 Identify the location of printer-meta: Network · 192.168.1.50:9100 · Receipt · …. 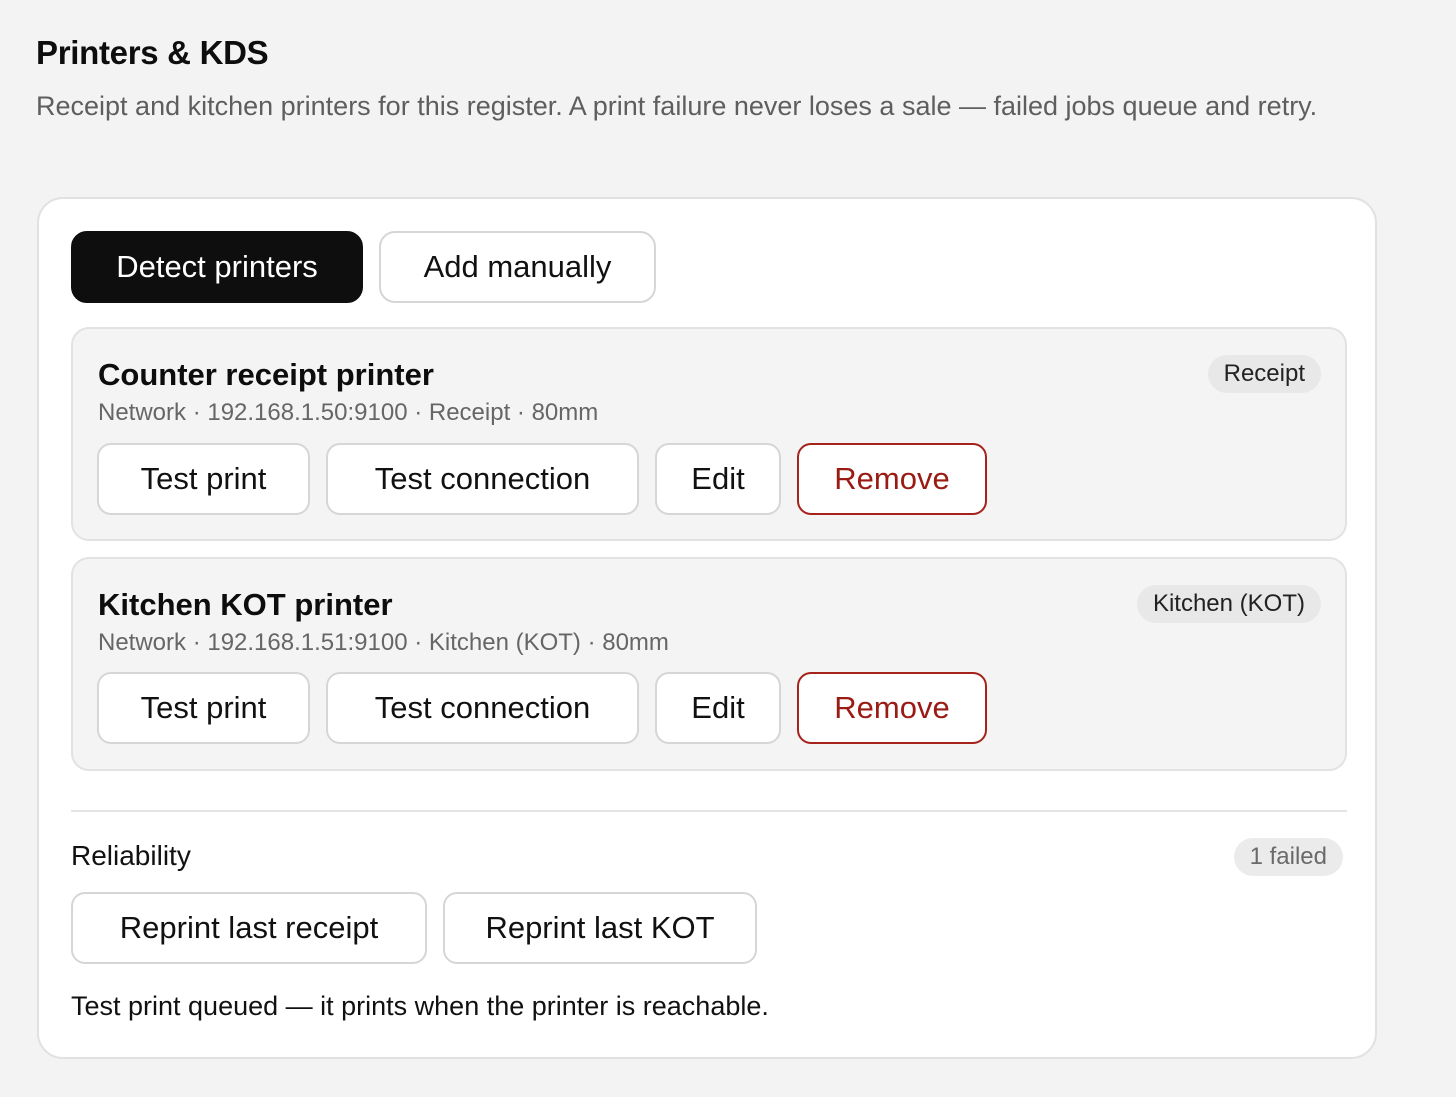
(348, 412).